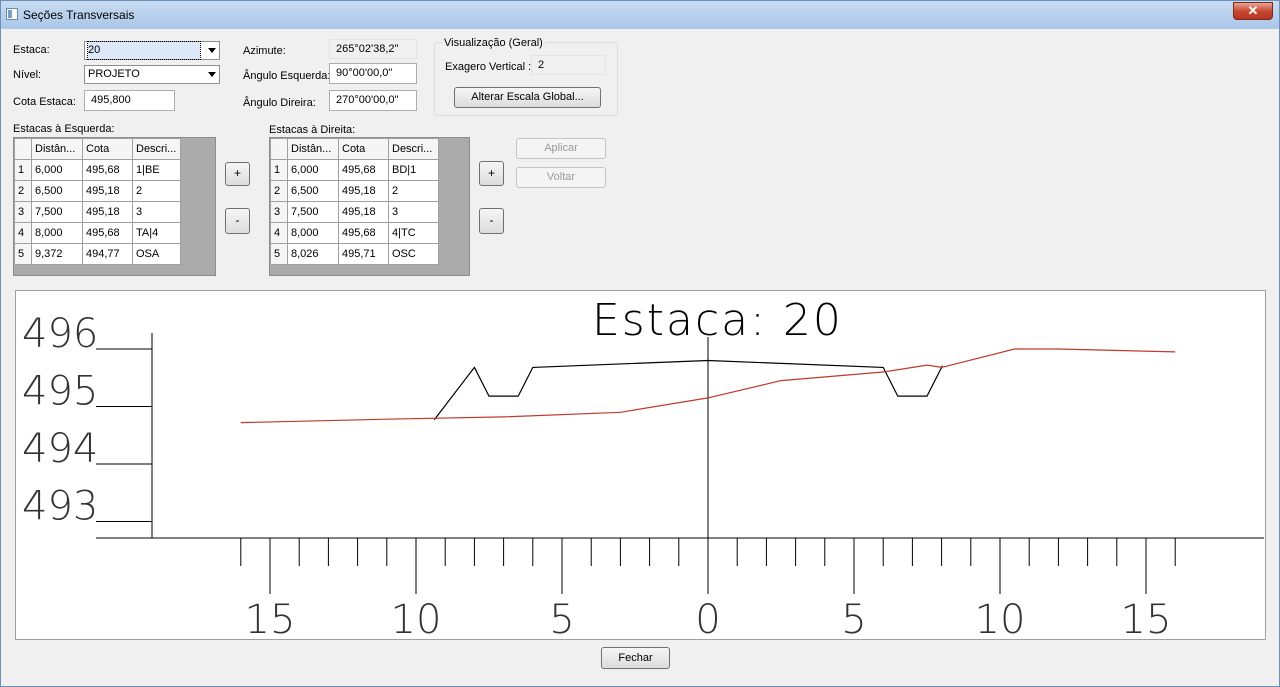  What do you see at coordinates (373, 73) in the screenshot?
I see `angulo-esquerda-input: 90°00'00,0"` at bounding box center [373, 73].